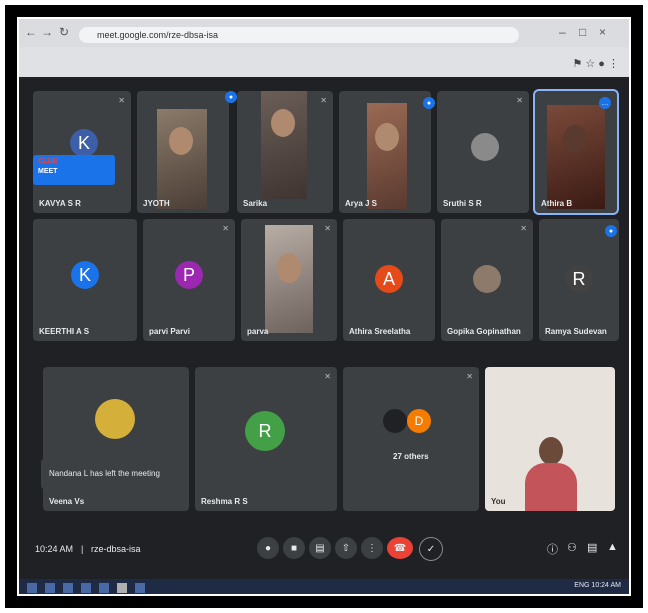 The image size is (648, 613). Describe the element at coordinates (592, 547) in the screenshot. I see `chat-icon: ▤` at that location.